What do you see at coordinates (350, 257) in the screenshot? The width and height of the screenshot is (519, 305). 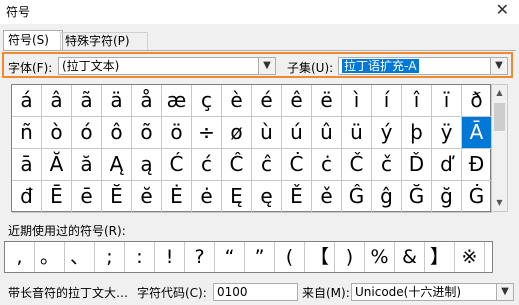 I see `recent-symbol: )` at bounding box center [350, 257].